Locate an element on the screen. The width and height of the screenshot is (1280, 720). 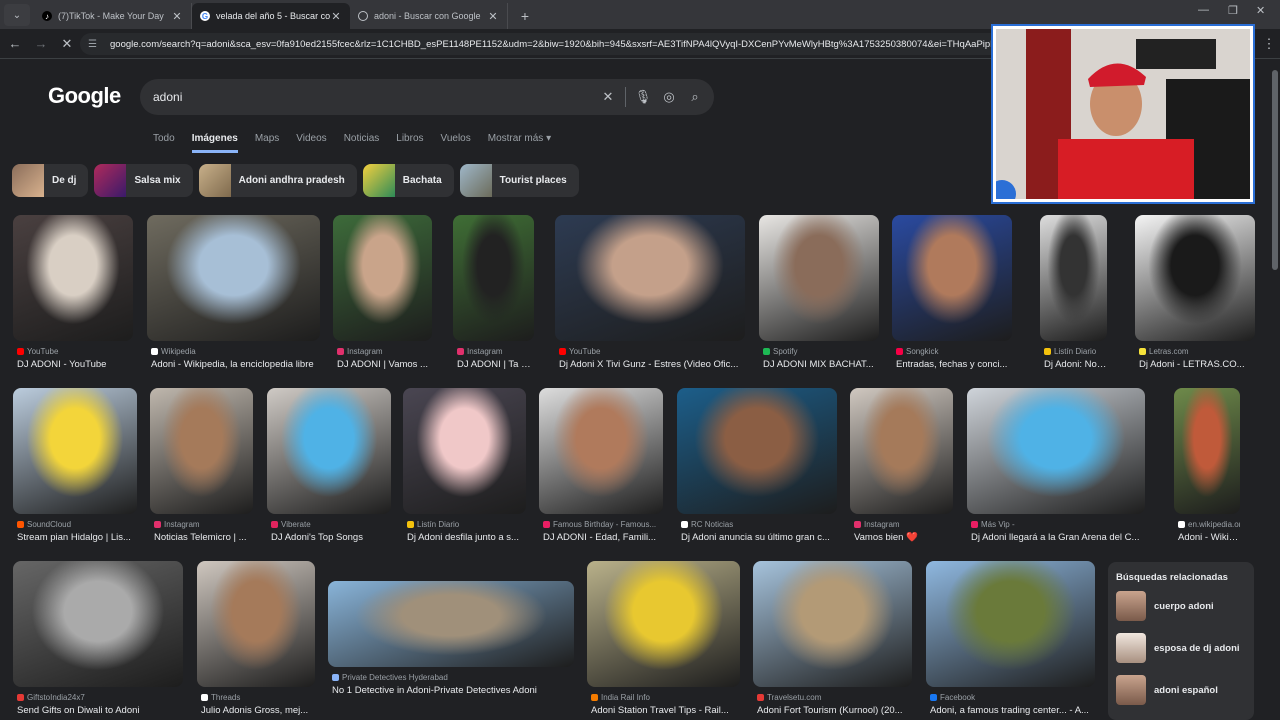
back-button: ← is located at coordinates (15, 44).